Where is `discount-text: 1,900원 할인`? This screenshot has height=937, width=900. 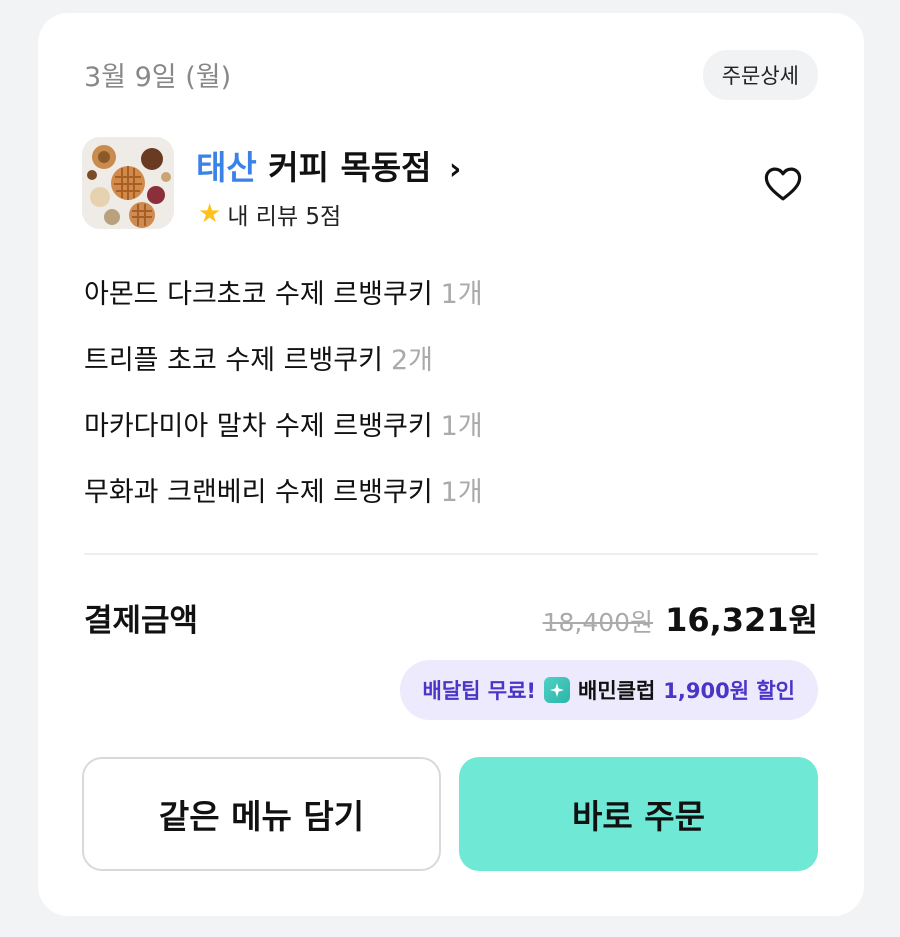 discount-text: 1,900원 할인 is located at coordinates (729, 691).